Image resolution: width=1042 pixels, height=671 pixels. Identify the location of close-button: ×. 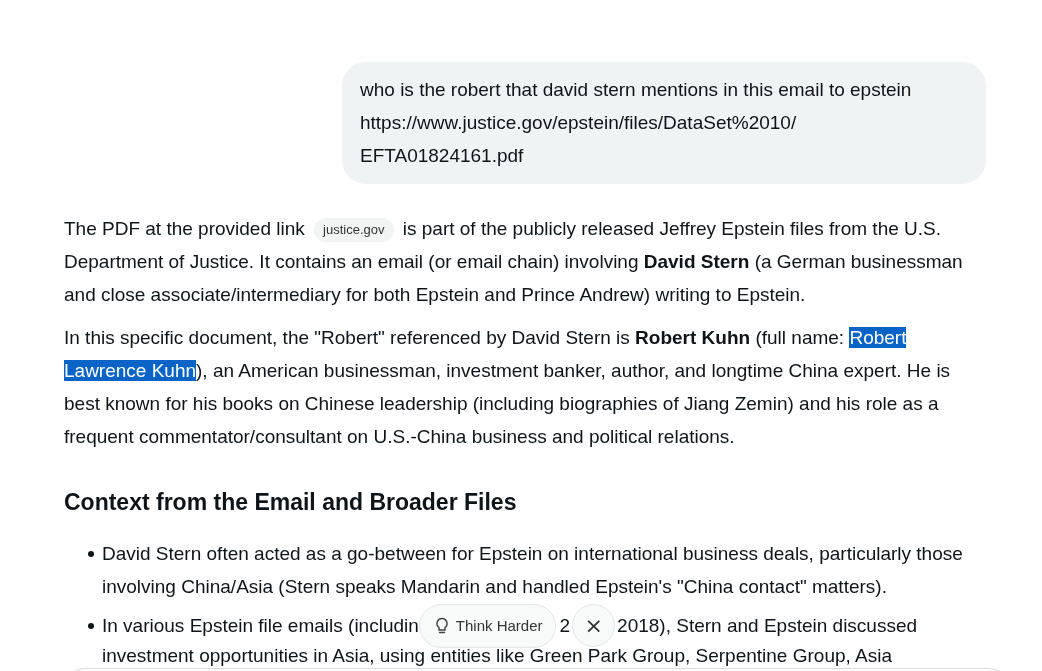
(594, 625).